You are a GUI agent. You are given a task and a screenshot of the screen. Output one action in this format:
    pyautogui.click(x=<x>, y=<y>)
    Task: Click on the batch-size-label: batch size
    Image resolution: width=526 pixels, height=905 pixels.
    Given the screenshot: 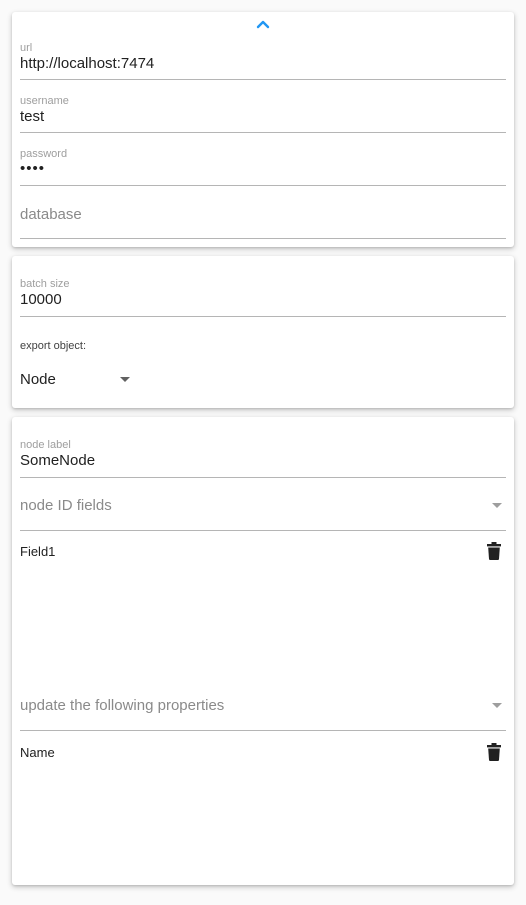 What is the action you would take?
    pyautogui.click(x=45, y=284)
    